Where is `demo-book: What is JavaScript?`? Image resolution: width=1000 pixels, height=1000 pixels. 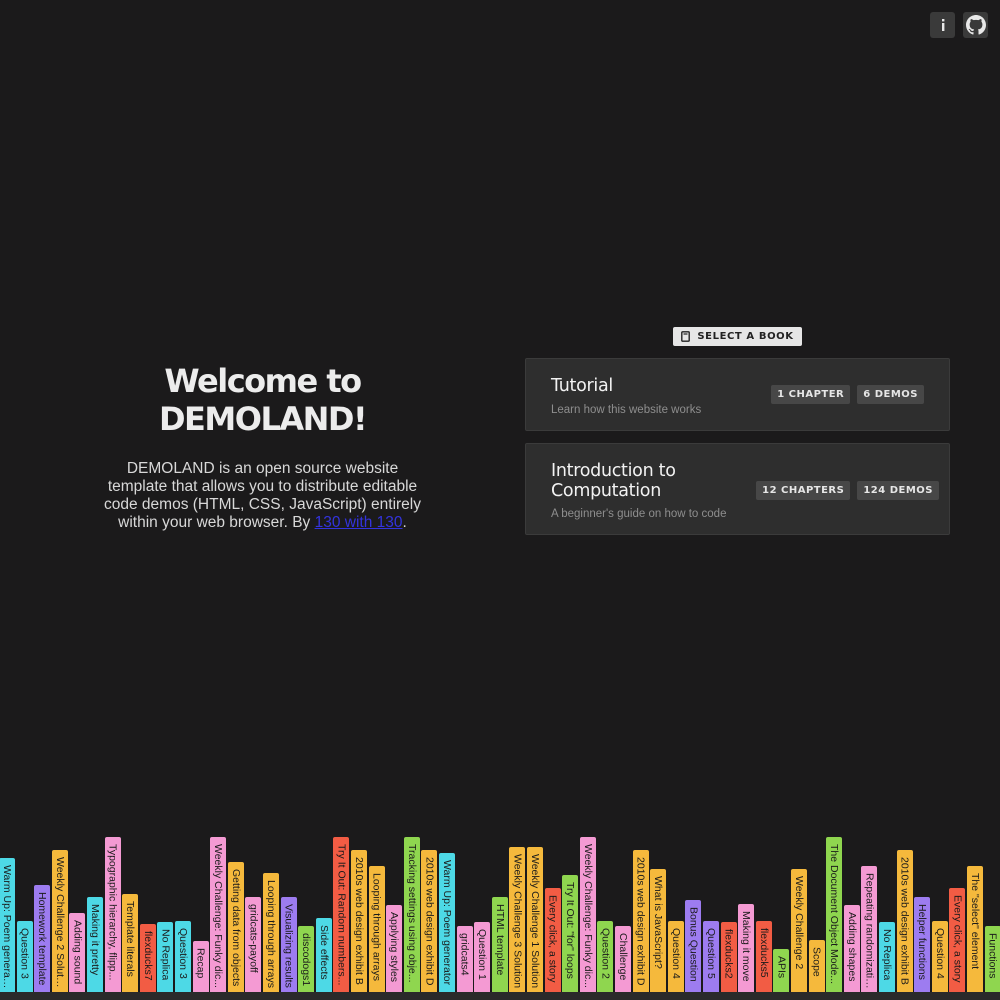 demo-book: What is JavaScript? is located at coordinates (658, 930).